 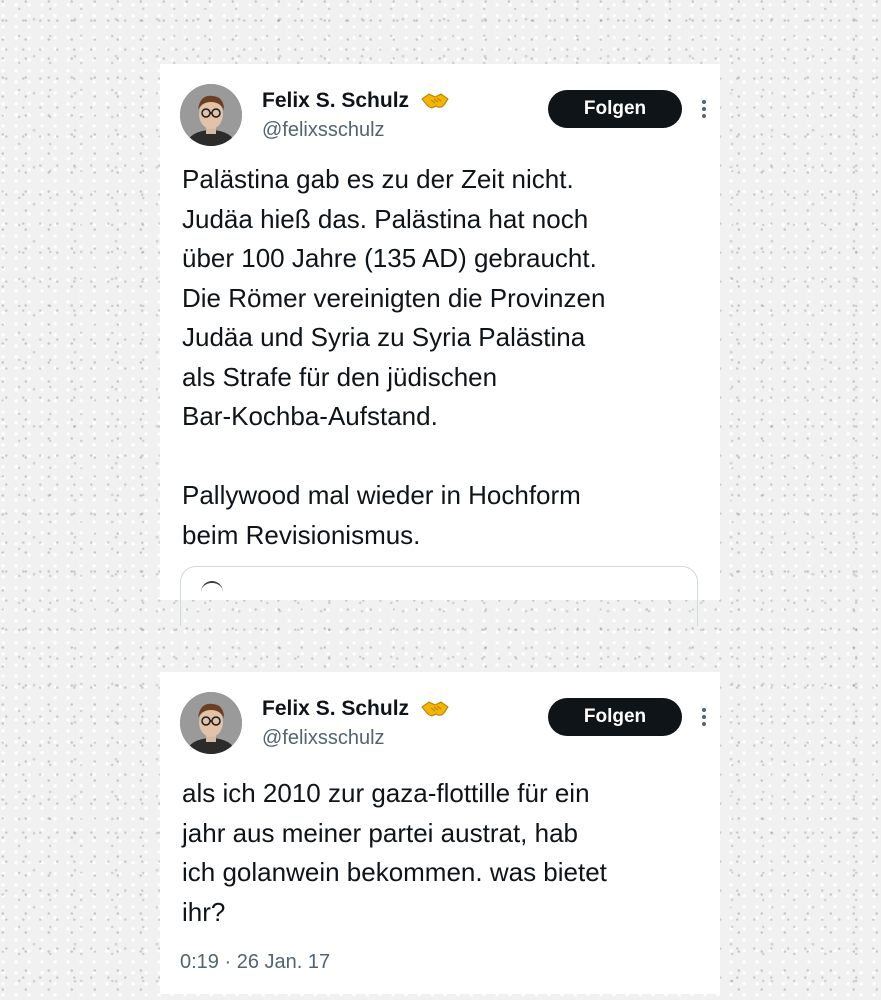 What do you see at coordinates (255, 962) in the screenshot?
I see `timestamp: 0:19 · 26 Jan. 17` at bounding box center [255, 962].